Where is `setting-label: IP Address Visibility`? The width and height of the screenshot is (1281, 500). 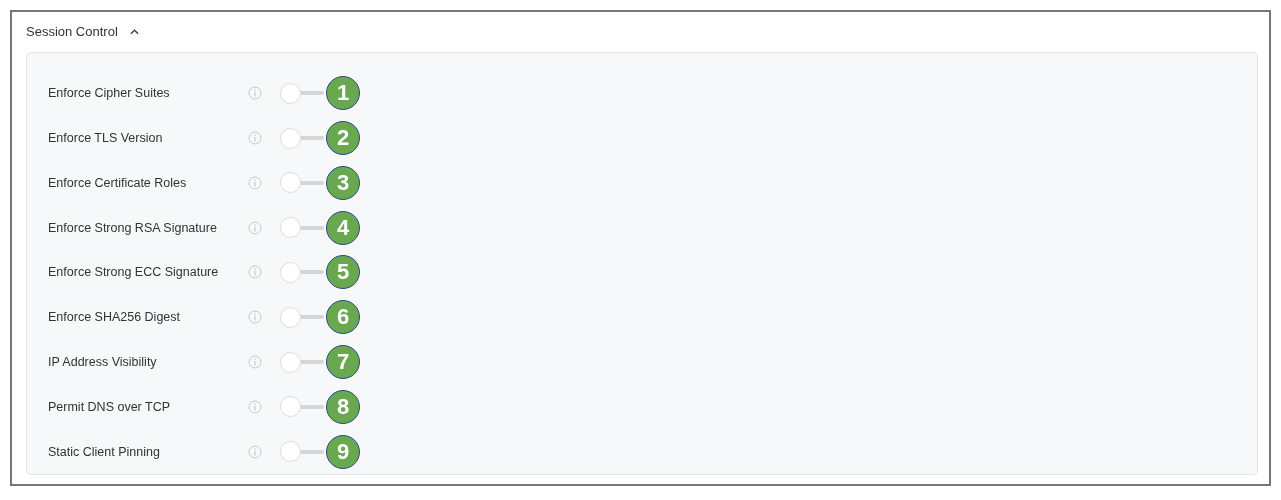
setting-label: IP Address Visibility is located at coordinates (103, 362).